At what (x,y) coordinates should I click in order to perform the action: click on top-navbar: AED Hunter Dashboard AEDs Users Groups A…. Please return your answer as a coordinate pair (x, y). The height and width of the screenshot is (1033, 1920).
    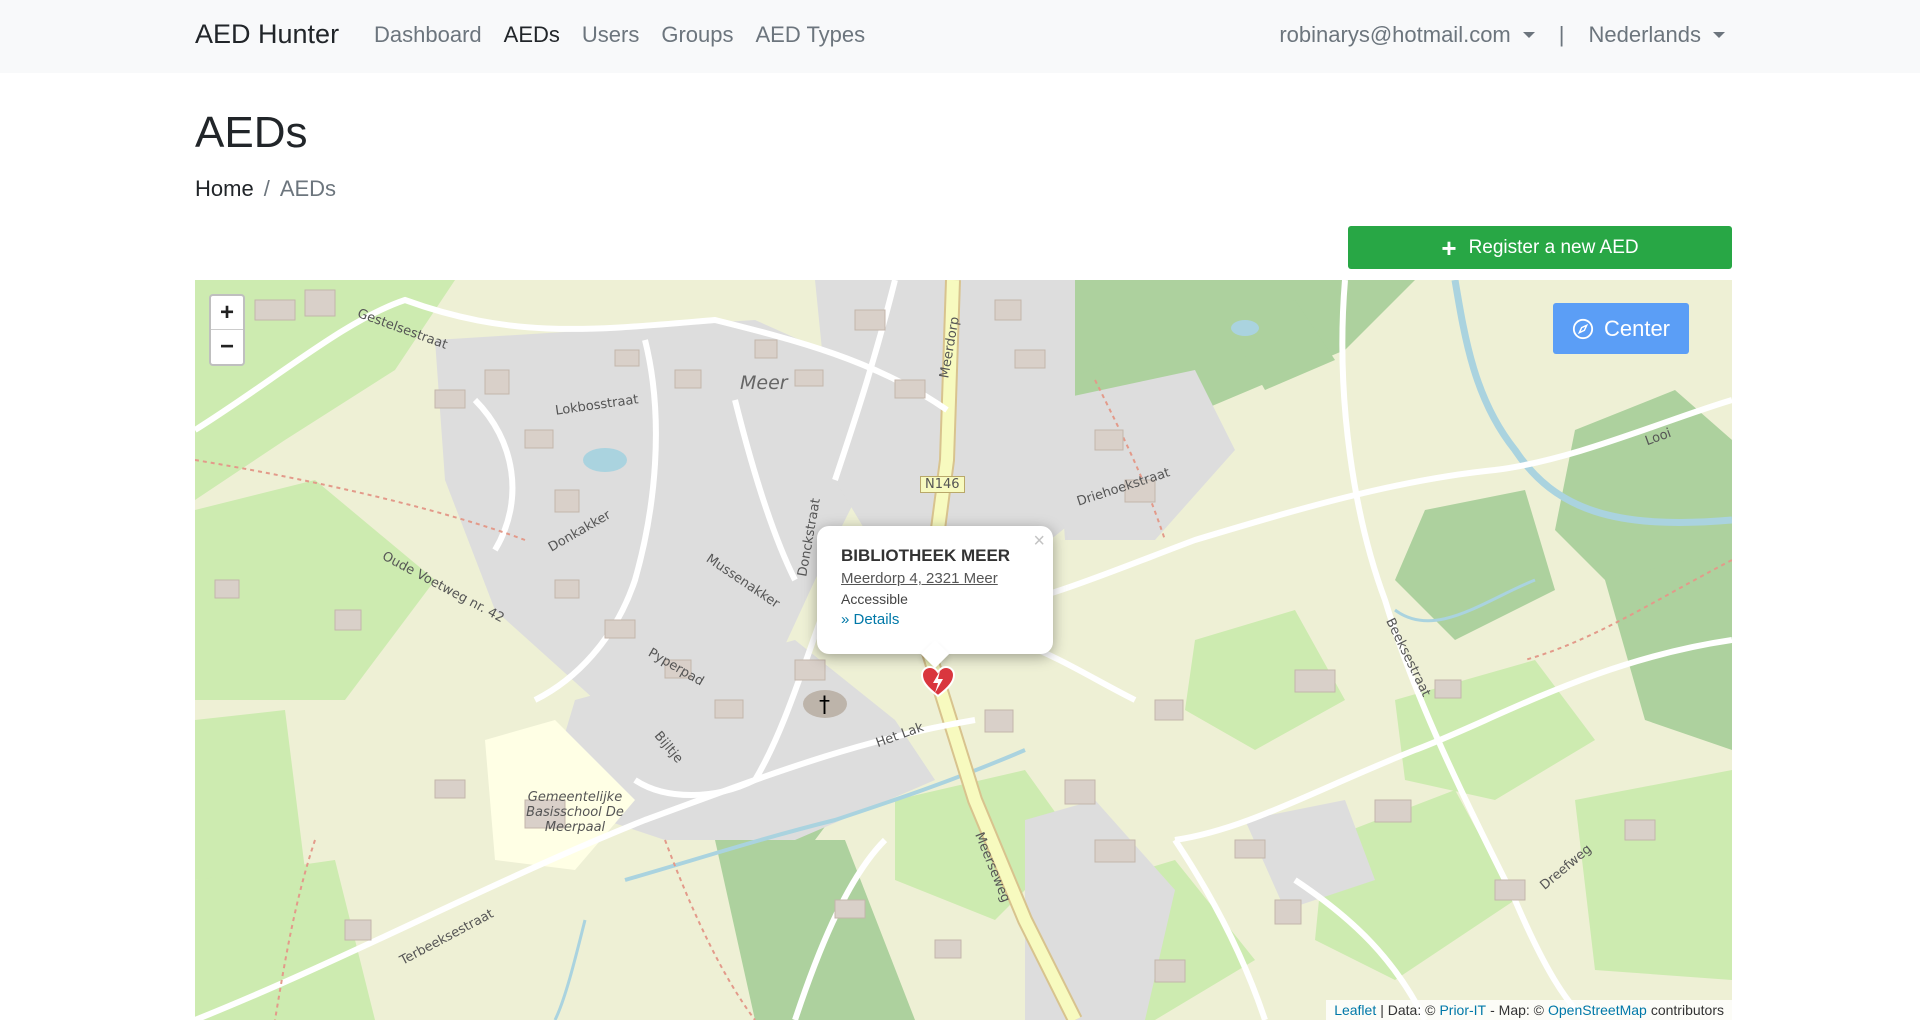
    Looking at the image, I should click on (960, 36).